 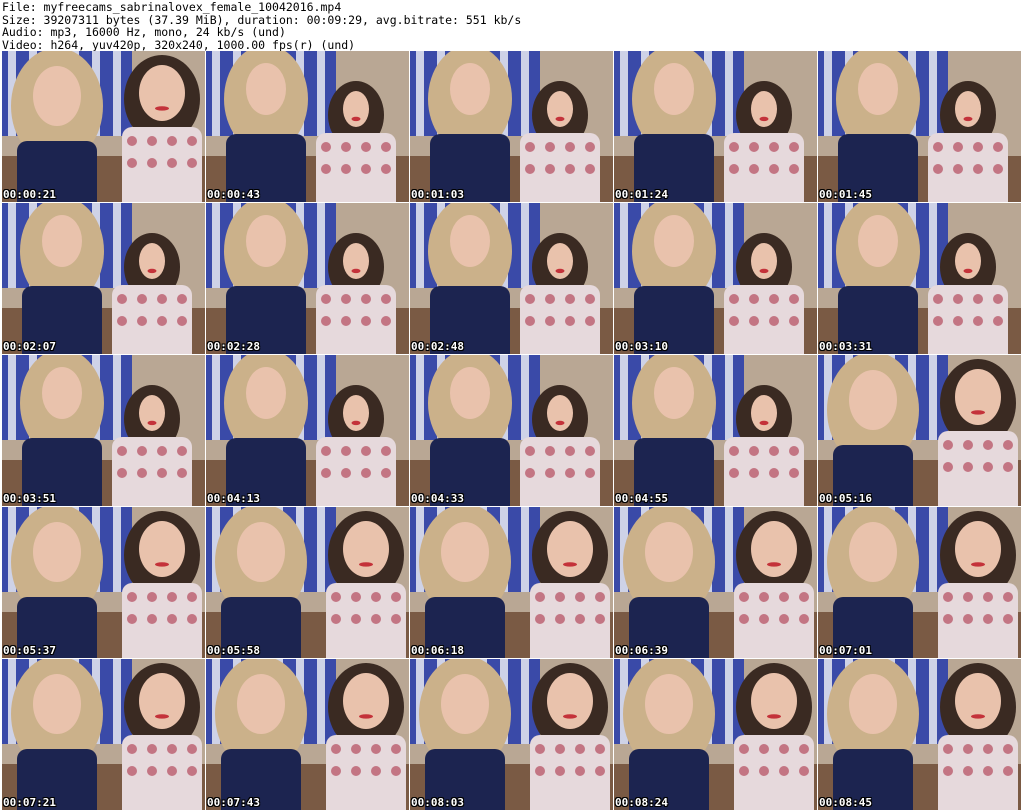 I want to click on video-thumbnail: 00:08:45, so click(x=919, y=734).